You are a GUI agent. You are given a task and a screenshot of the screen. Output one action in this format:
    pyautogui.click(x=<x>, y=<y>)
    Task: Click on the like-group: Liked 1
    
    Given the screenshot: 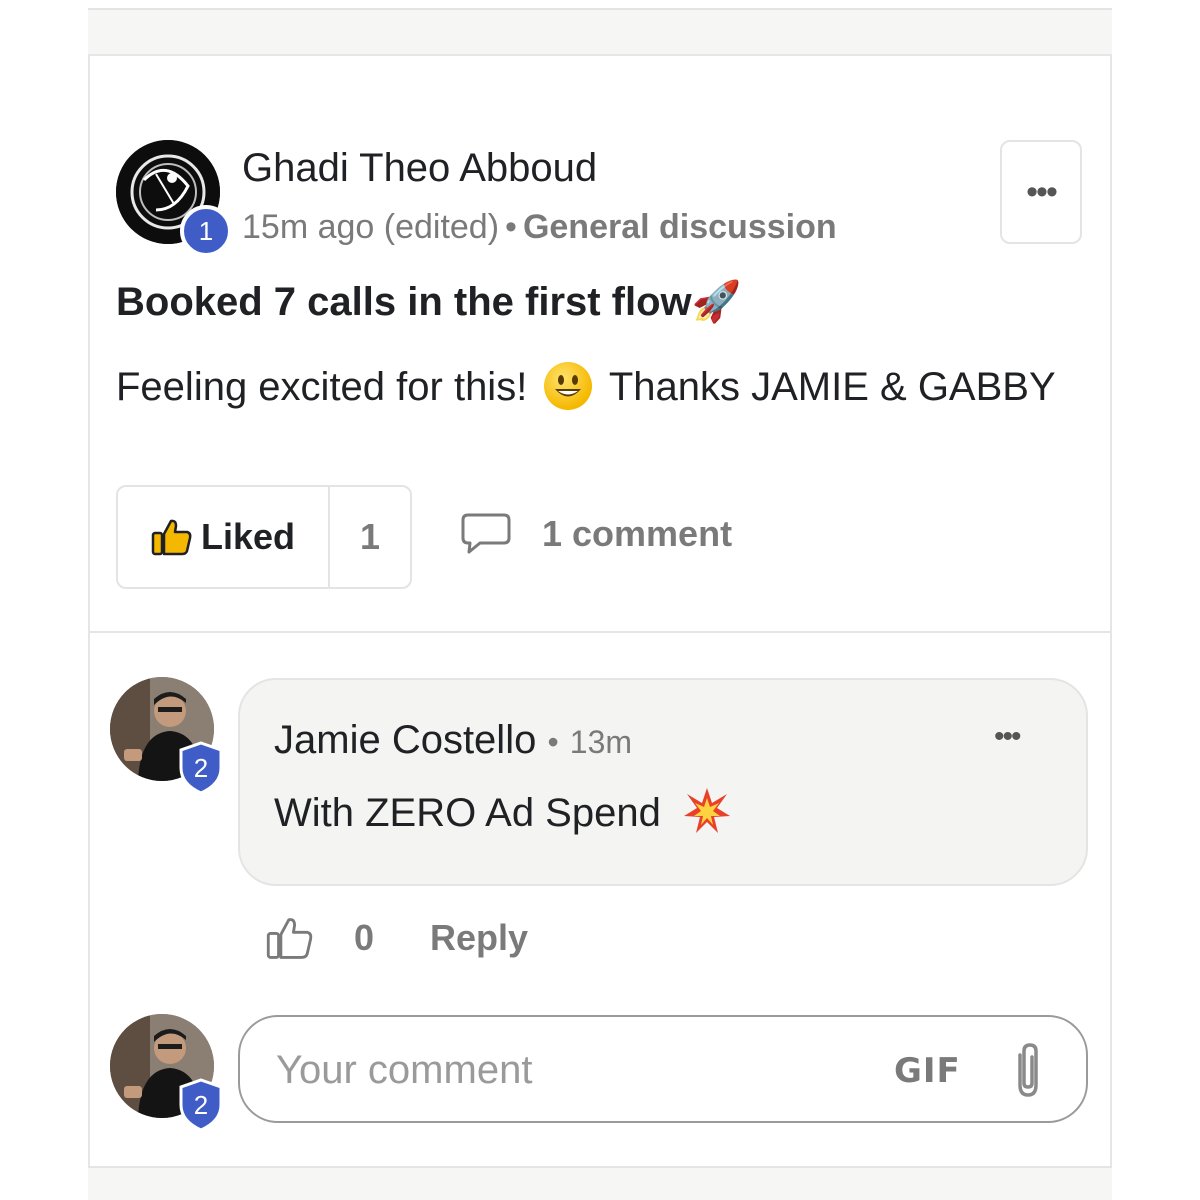 What is the action you would take?
    pyautogui.click(x=264, y=537)
    